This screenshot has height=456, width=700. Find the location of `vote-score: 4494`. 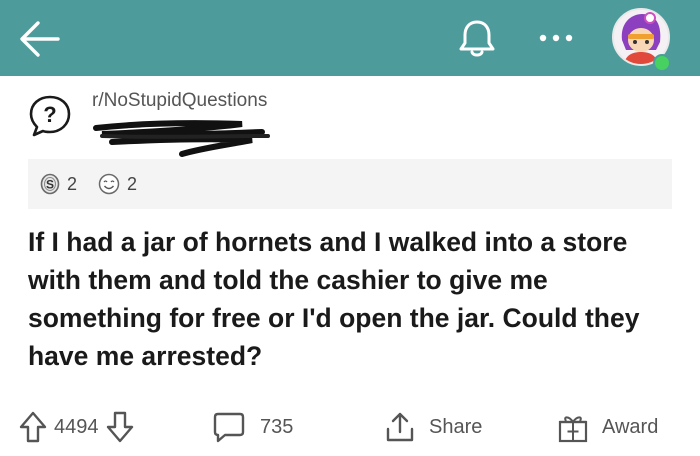

vote-score: 4494 is located at coordinates (76, 426).